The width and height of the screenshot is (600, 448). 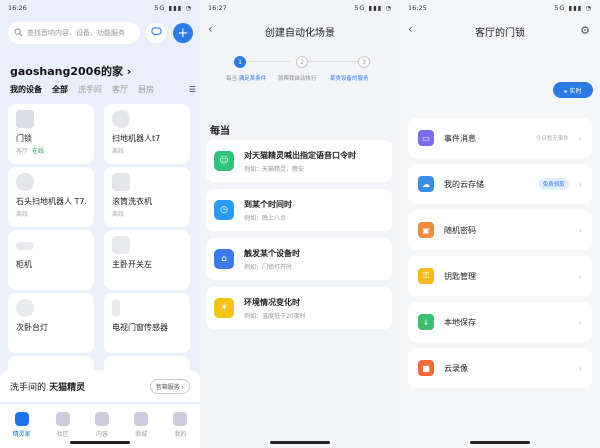 I want to click on tab-washroom: 洗手间, so click(x=90, y=89).